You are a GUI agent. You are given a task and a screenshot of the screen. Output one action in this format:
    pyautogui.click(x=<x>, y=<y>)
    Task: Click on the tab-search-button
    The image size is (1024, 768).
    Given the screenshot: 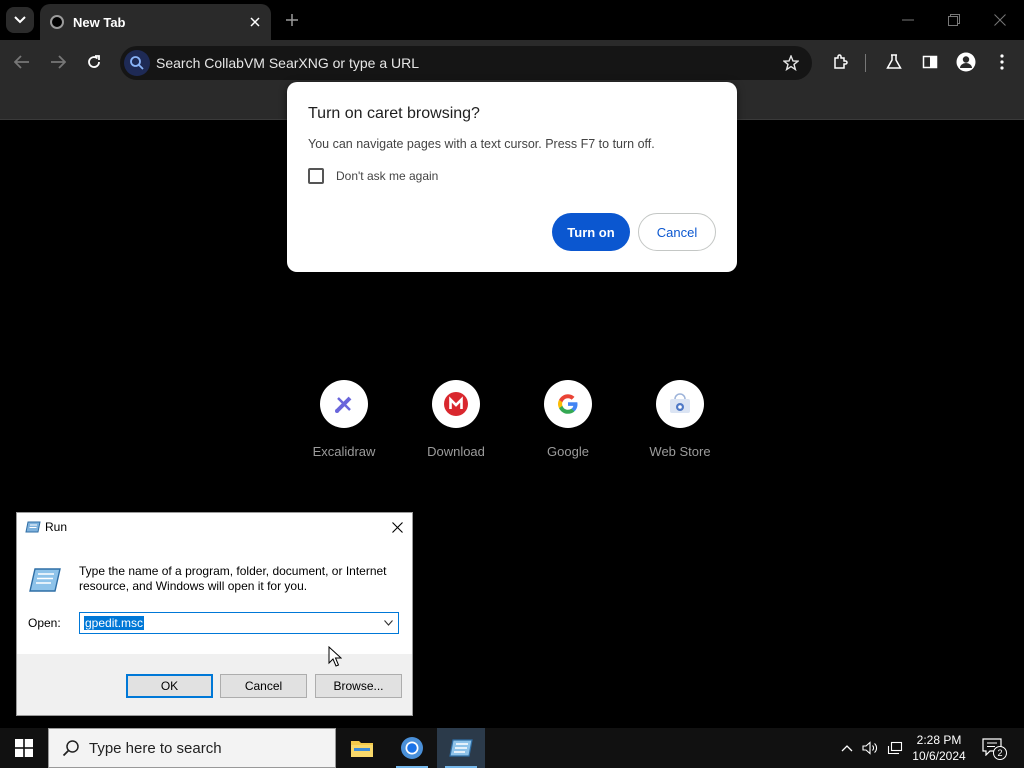 What is the action you would take?
    pyautogui.click(x=20, y=20)
    